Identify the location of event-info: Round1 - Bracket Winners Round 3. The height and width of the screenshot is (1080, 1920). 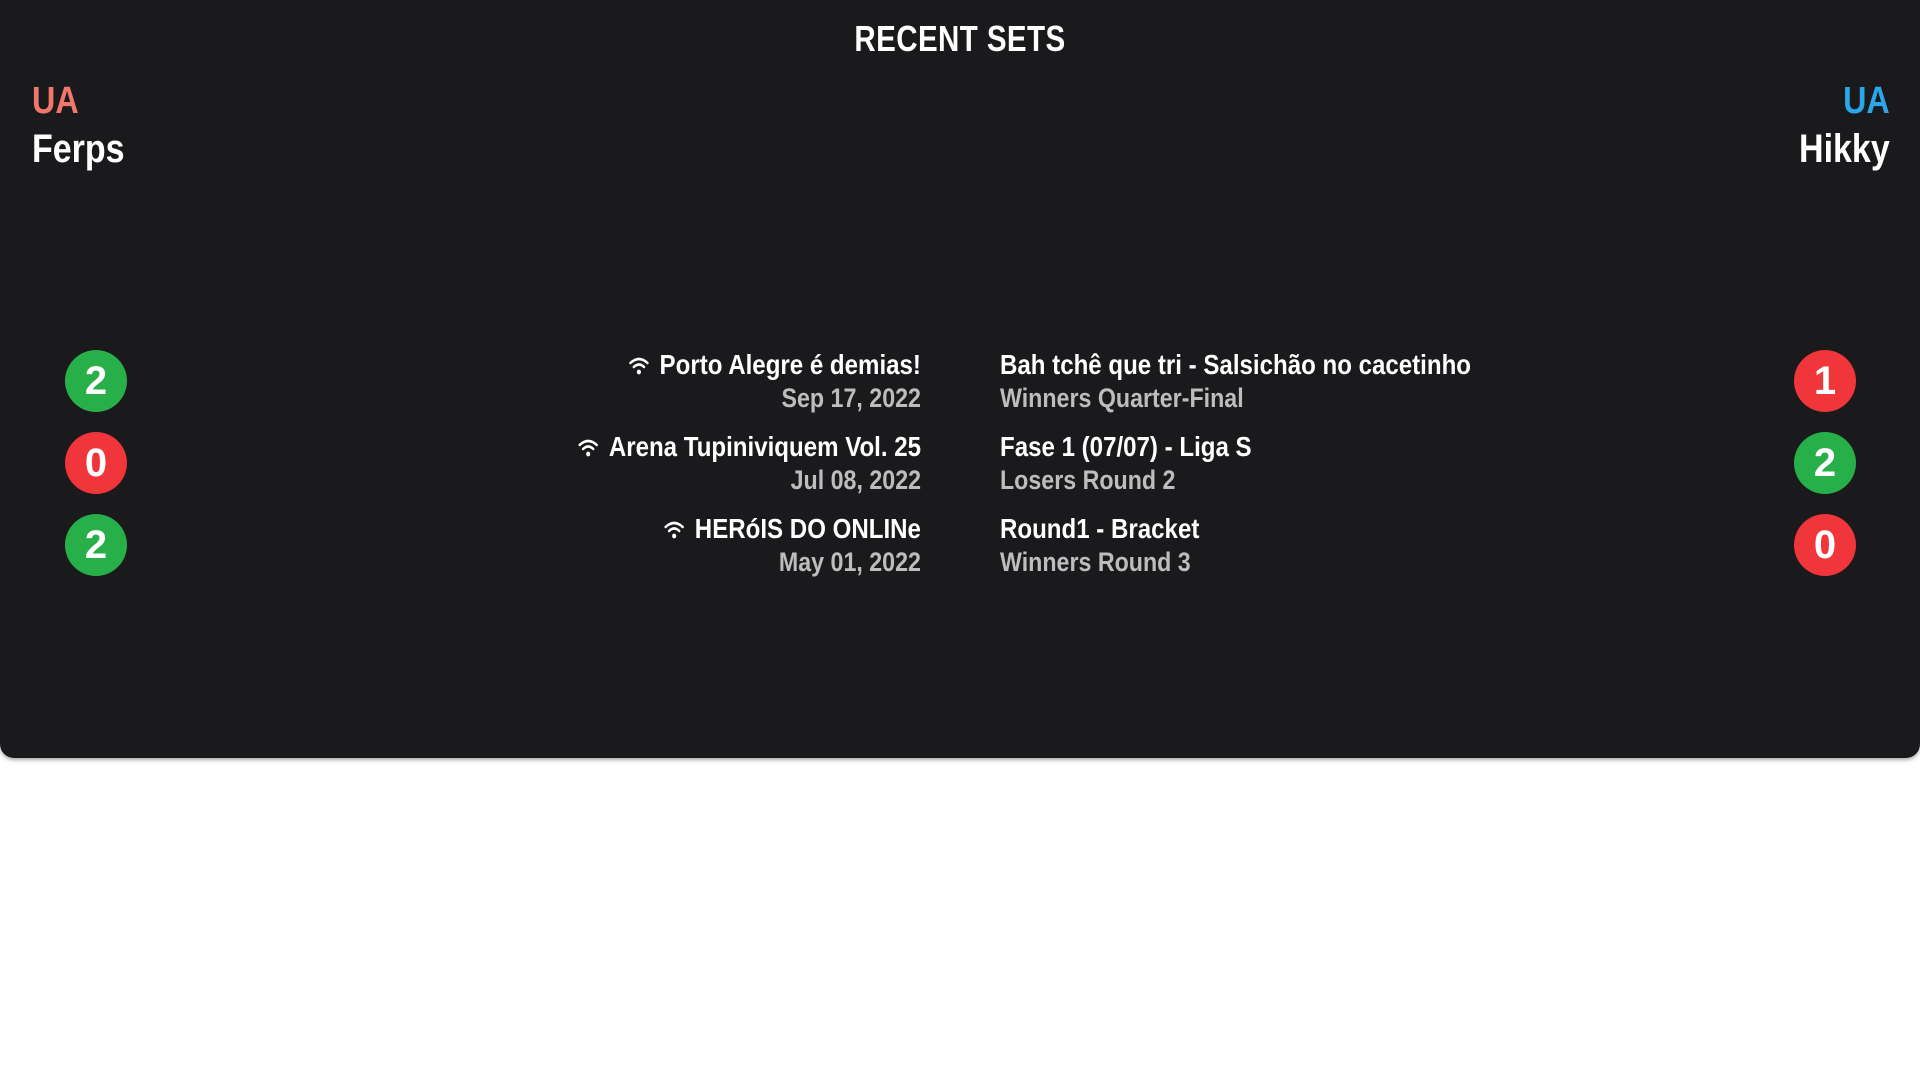
(1116, 545).